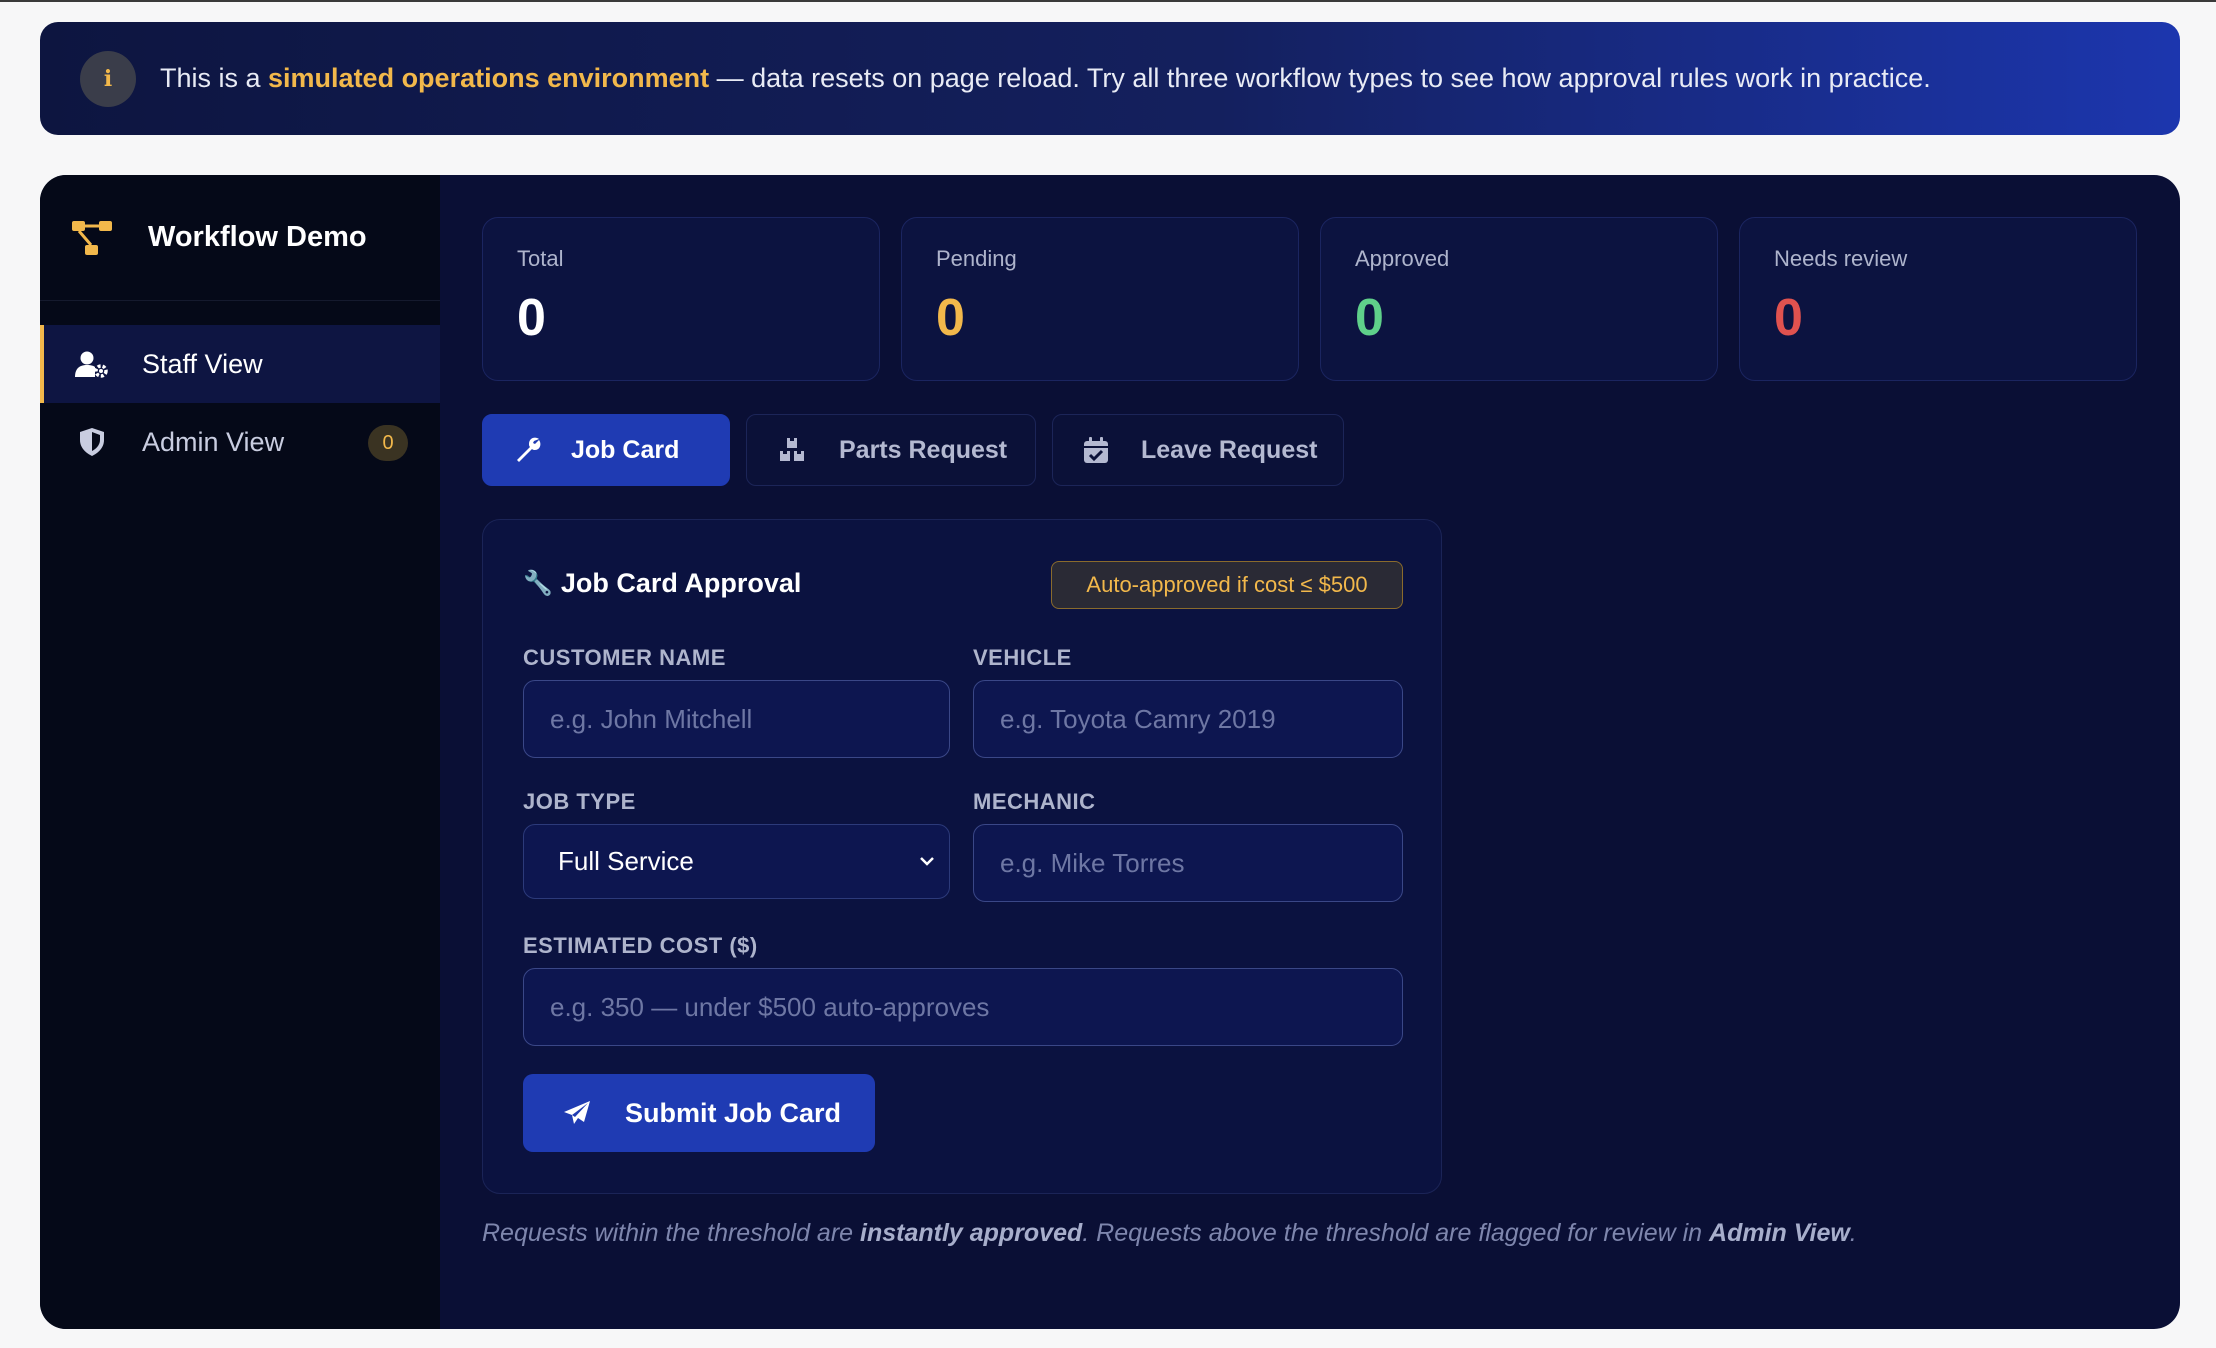  I want to click on user-gear-icon, so click(92, 364).